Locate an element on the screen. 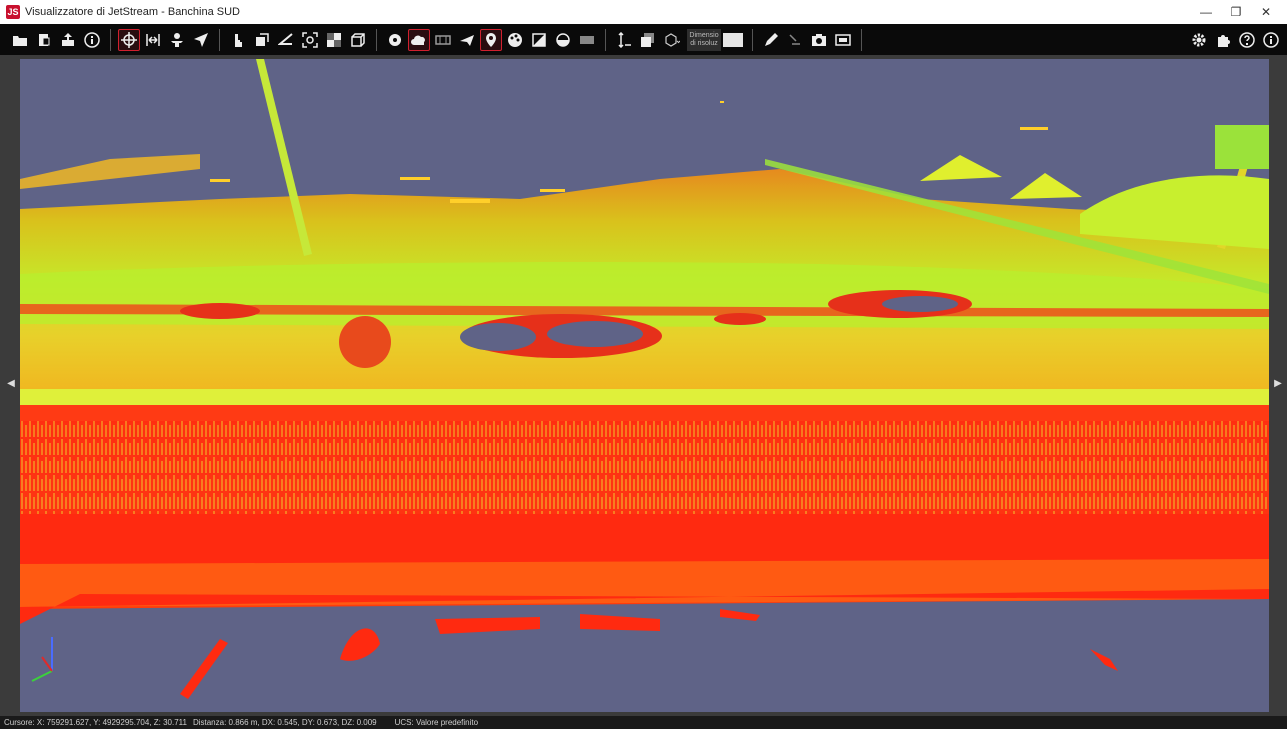  maximize-button: ❐ is located at coordinates (1236, 12).